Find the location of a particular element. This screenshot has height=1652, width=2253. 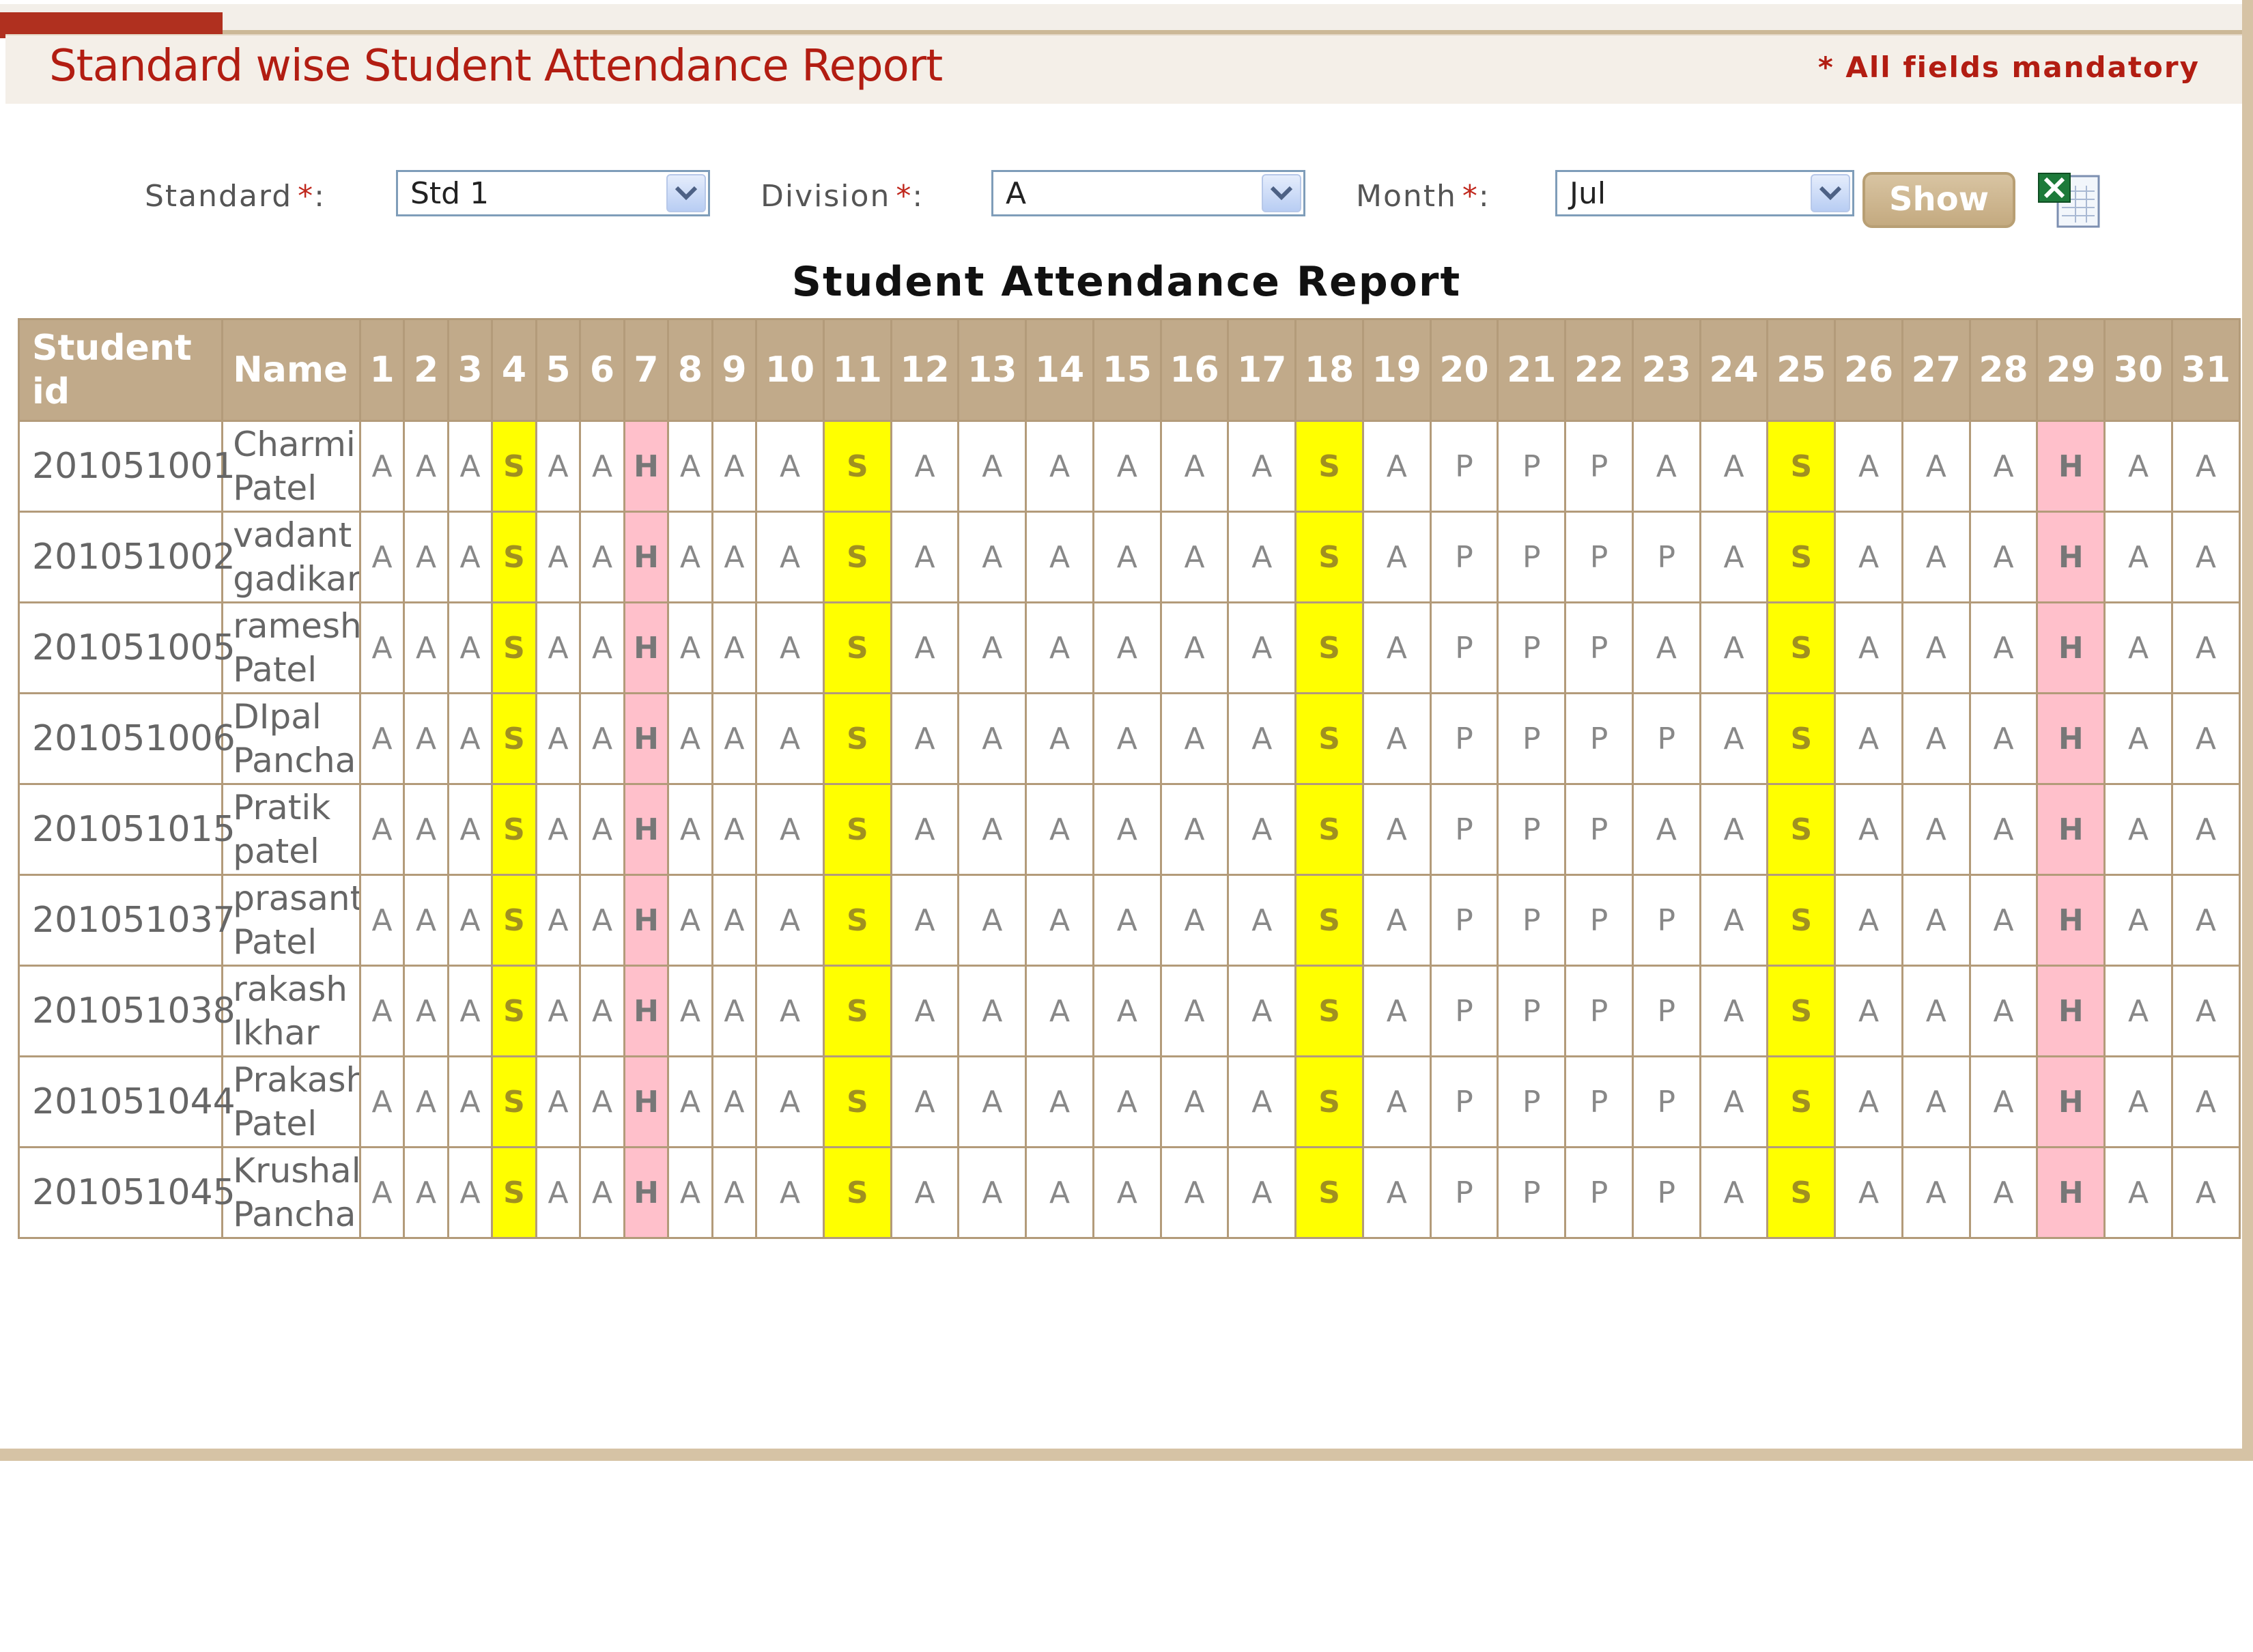

column-header-day: 1 is located at coordinates (382, 370).